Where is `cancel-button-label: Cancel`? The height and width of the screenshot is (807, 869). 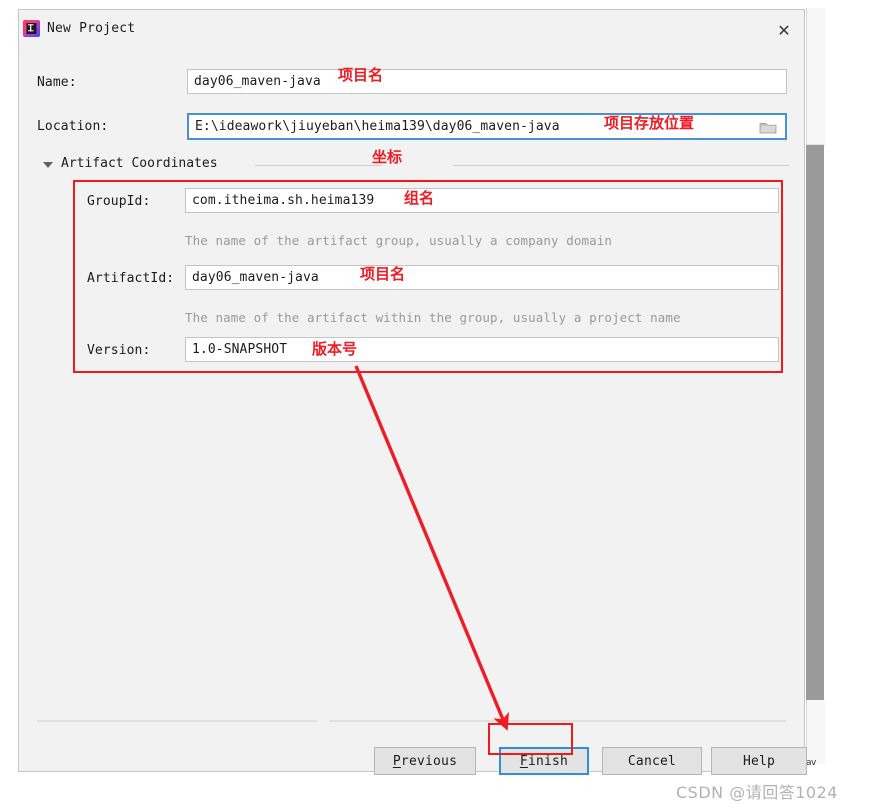 cancel-button-label: Cancel is located at coordinates (652, 761).